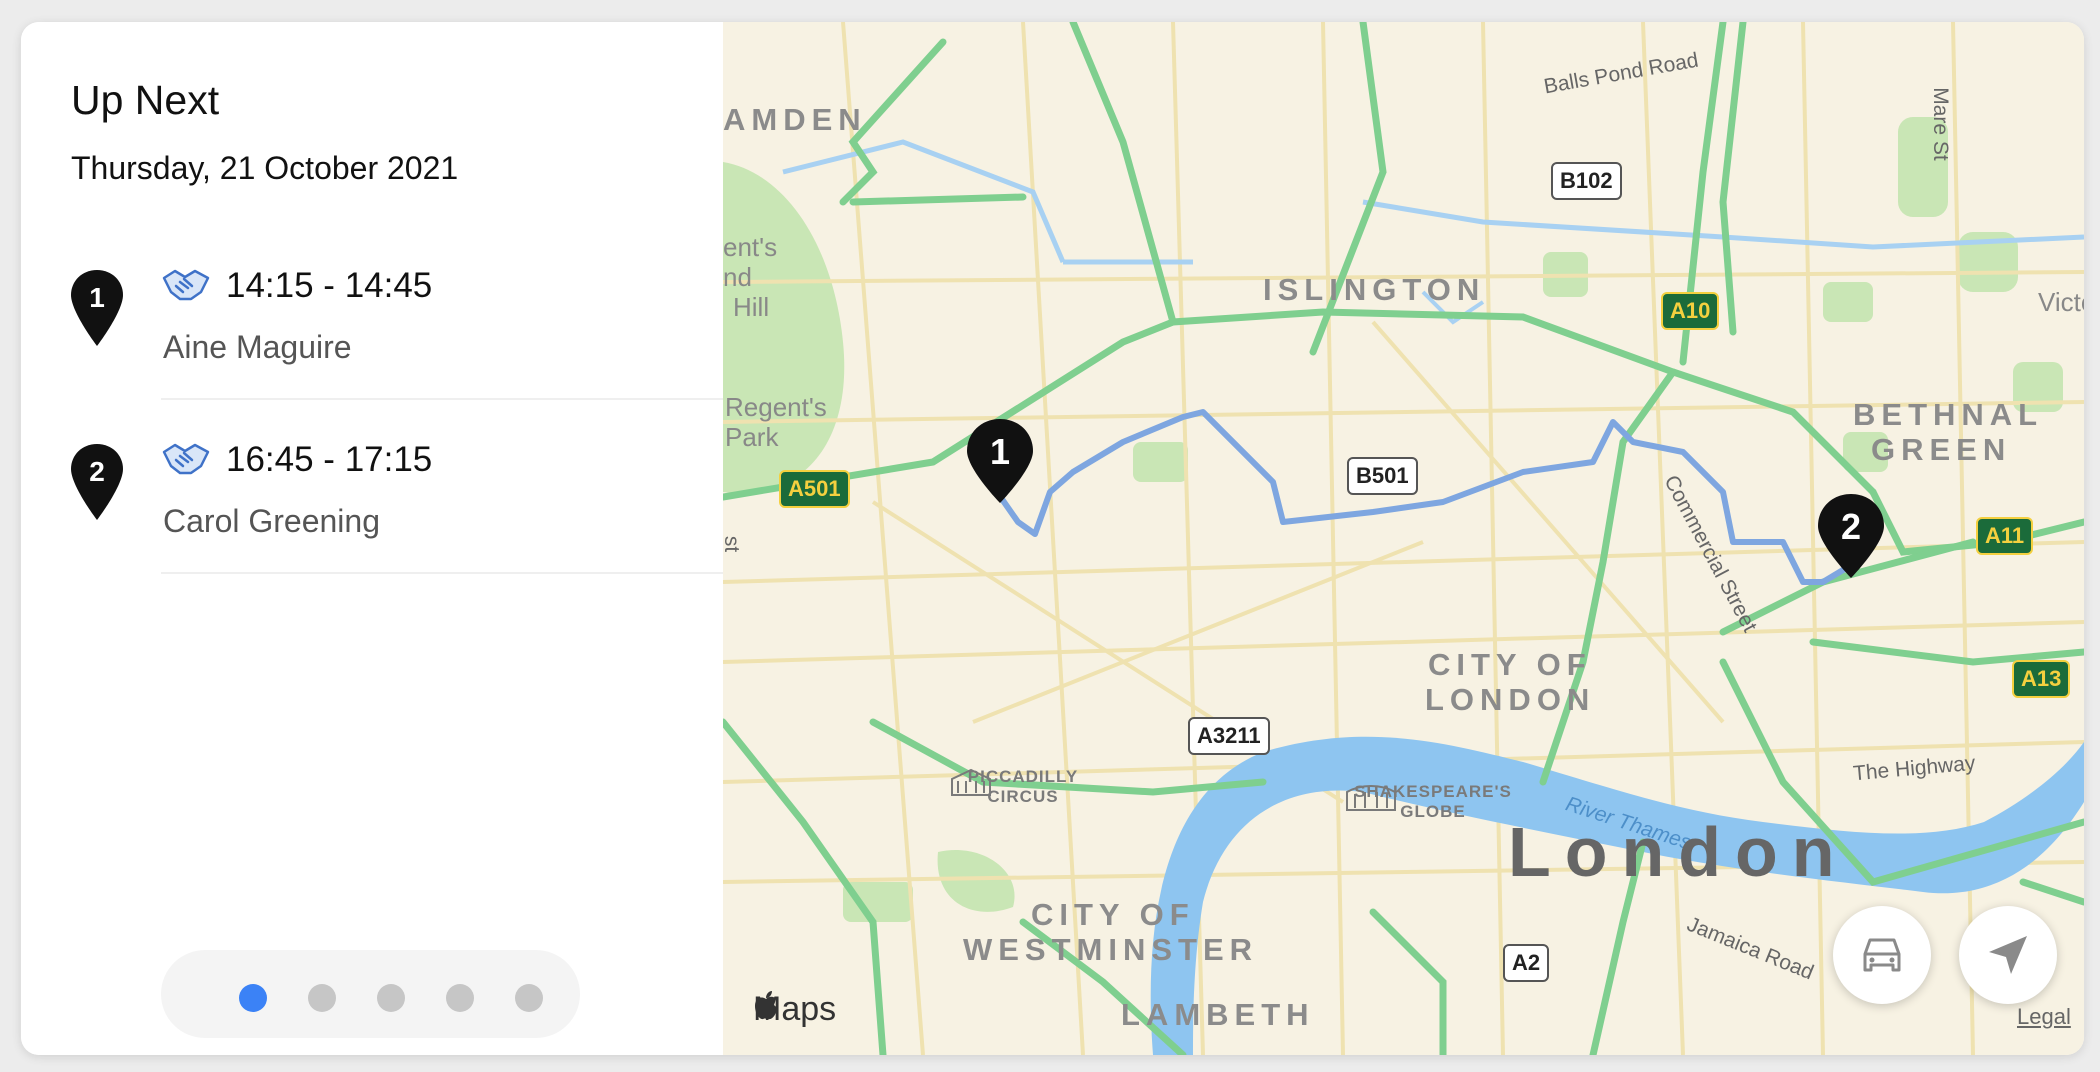  I want to click on meeting-time: 14:15 - 14:45, so click(329, 285).